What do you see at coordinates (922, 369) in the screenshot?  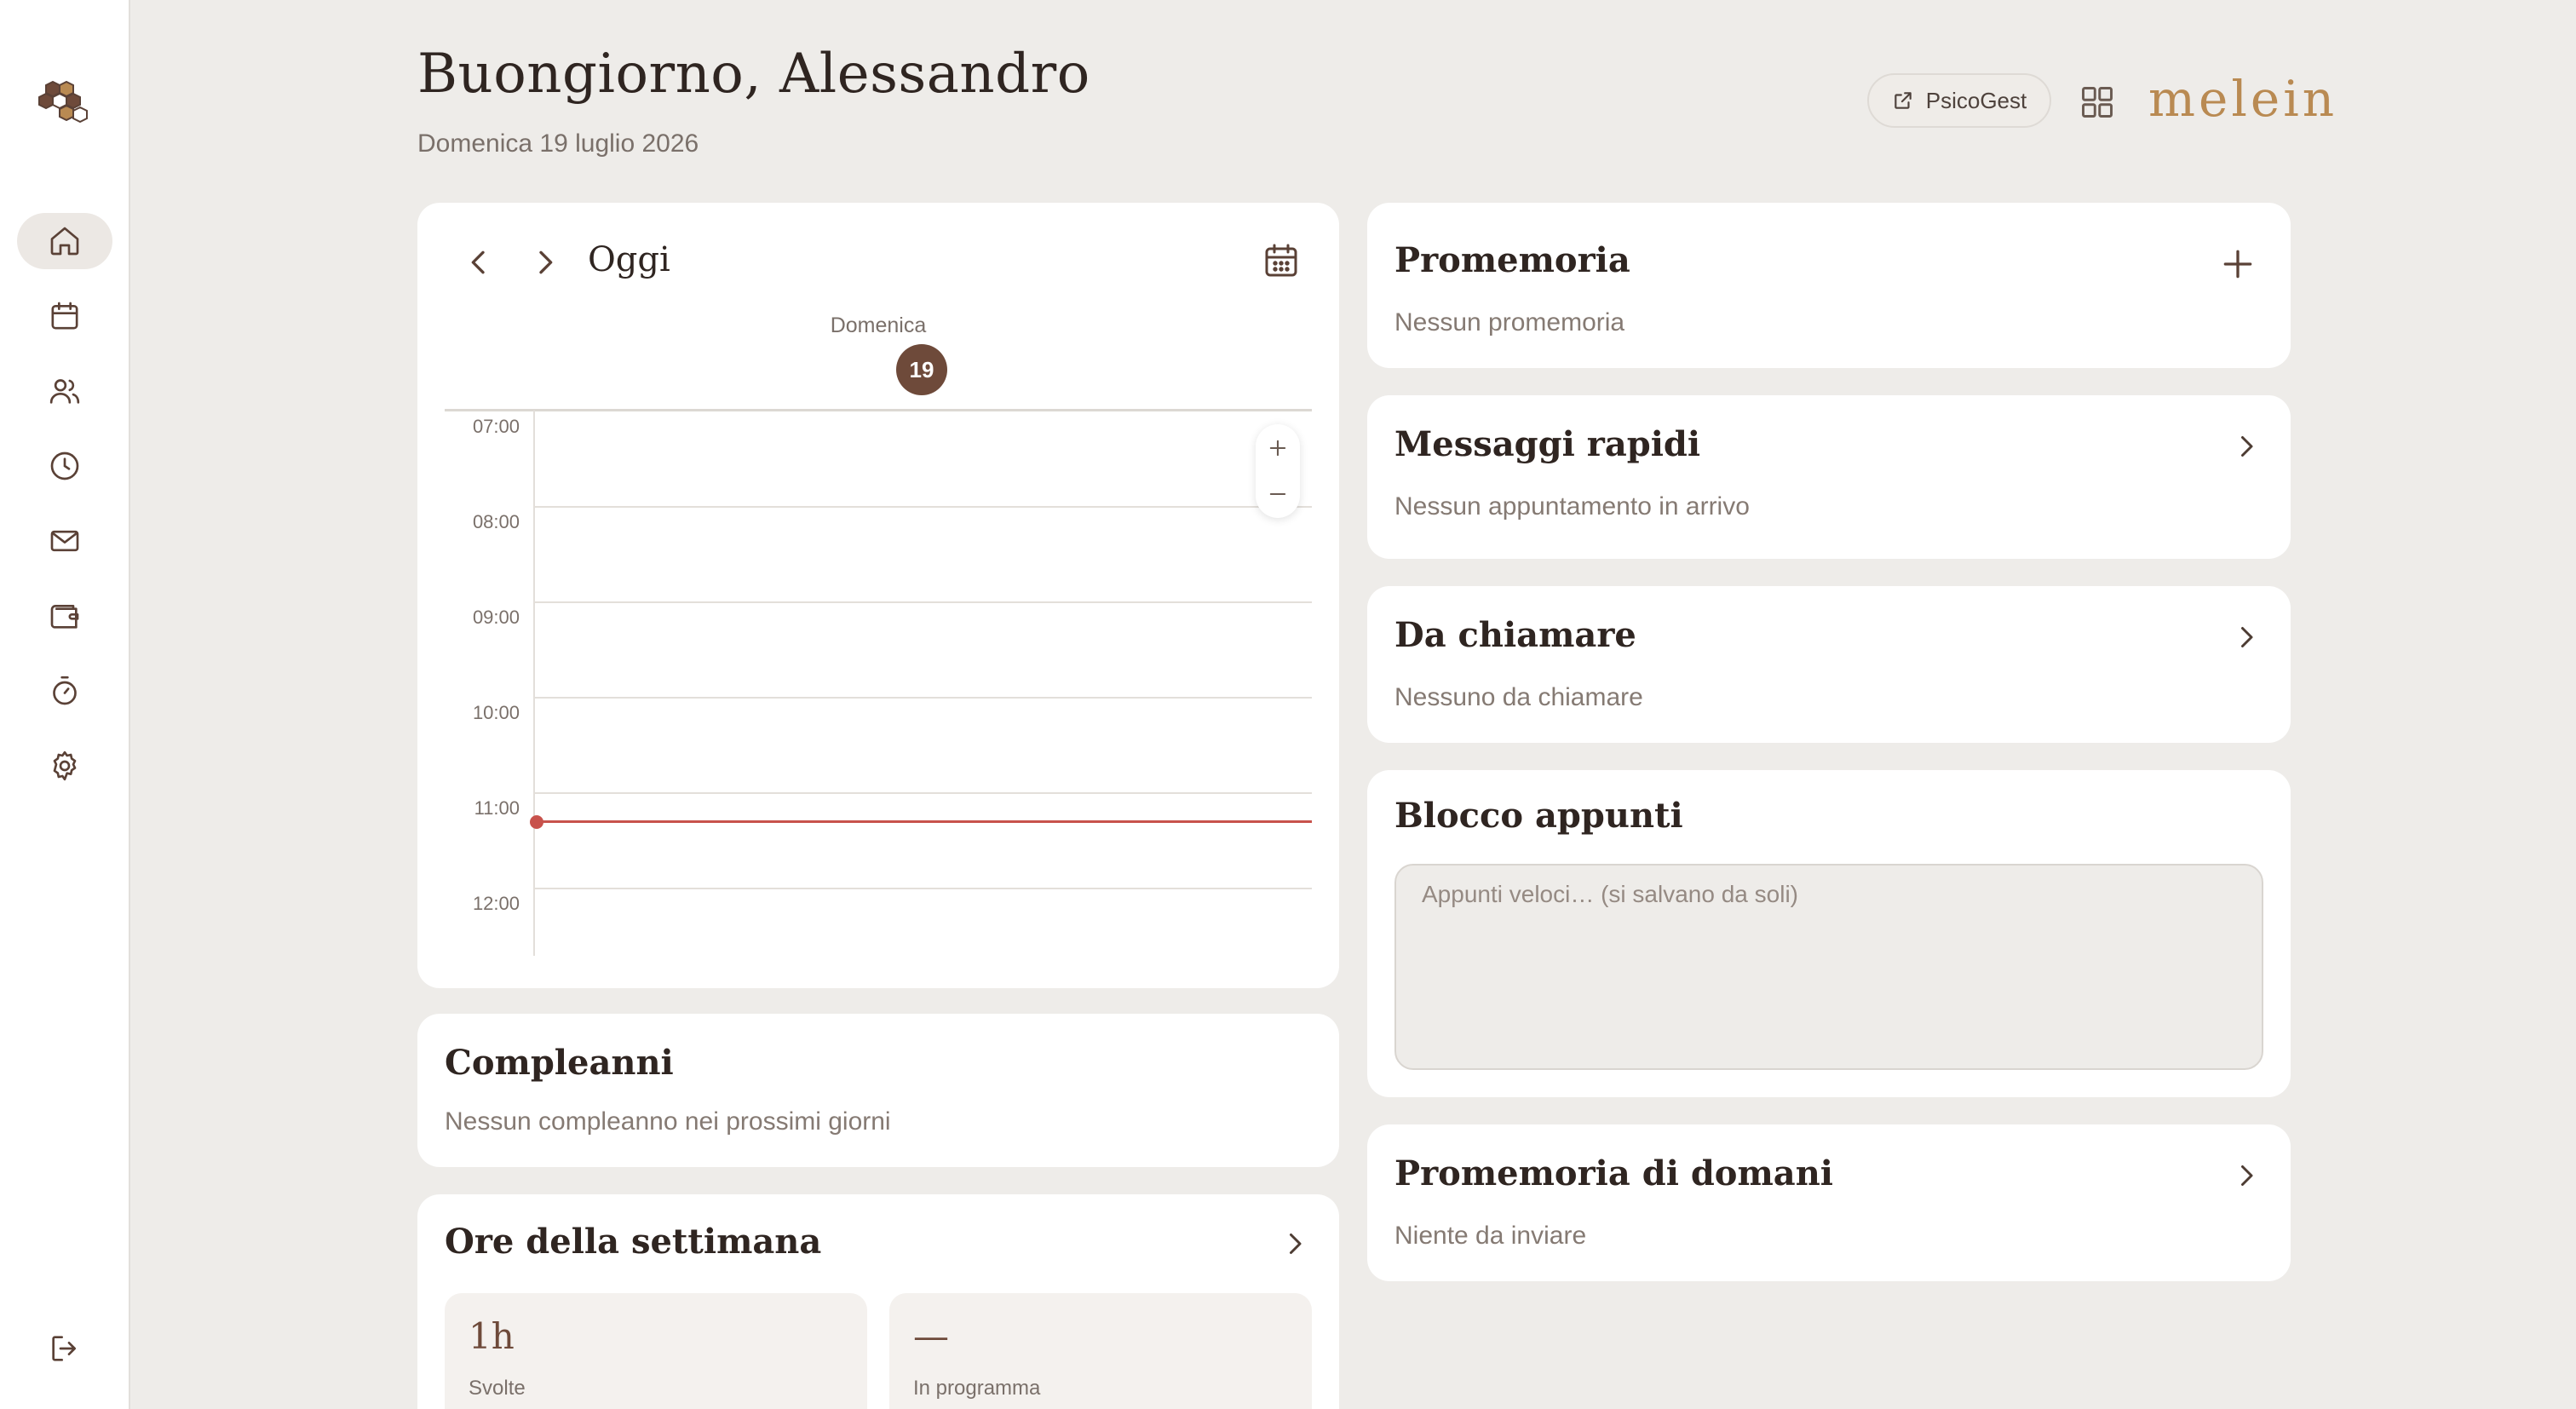 I see `day-number-badge: 19` at bounding box center [922, 369].